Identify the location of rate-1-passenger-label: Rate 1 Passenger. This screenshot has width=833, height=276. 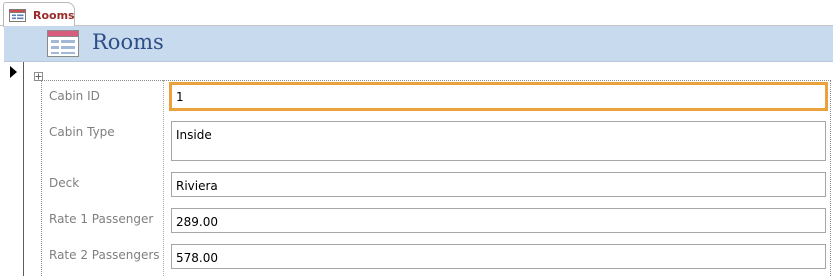
(101, 219).